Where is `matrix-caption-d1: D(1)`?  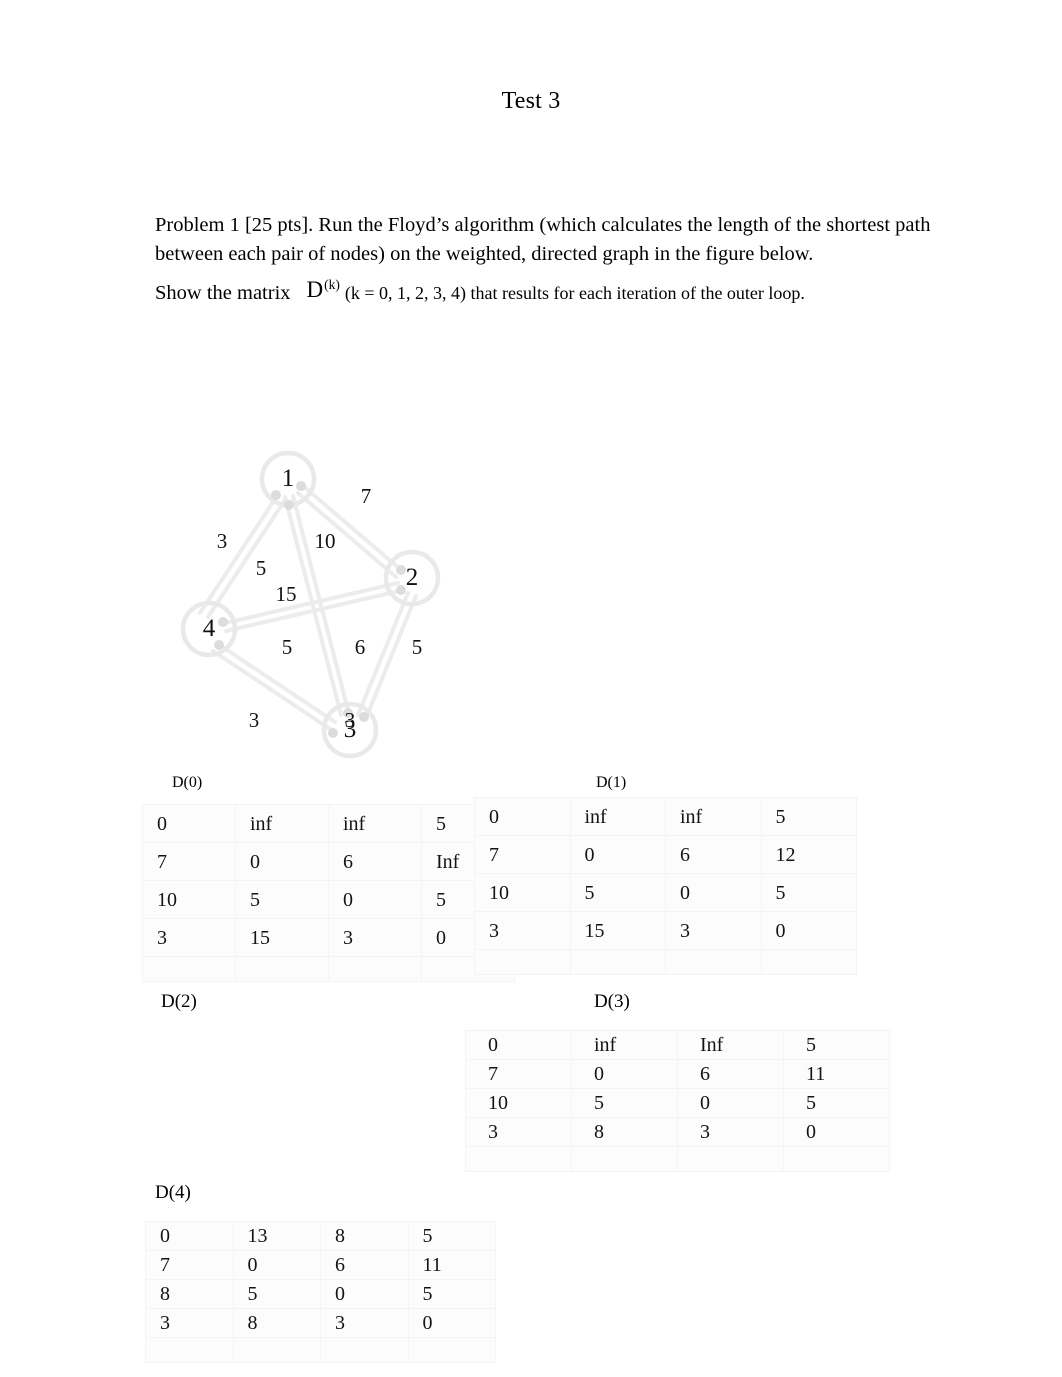
matrix-caption-d1: D(1) is located at coordinates (611, 782).